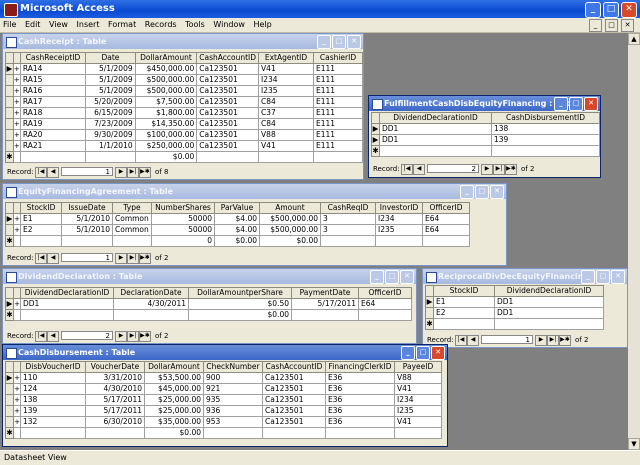 The image size is (640, 465). Describe the element at coordinates (233, 411) in the screenshot. I see `table-cell: 936` at that location.